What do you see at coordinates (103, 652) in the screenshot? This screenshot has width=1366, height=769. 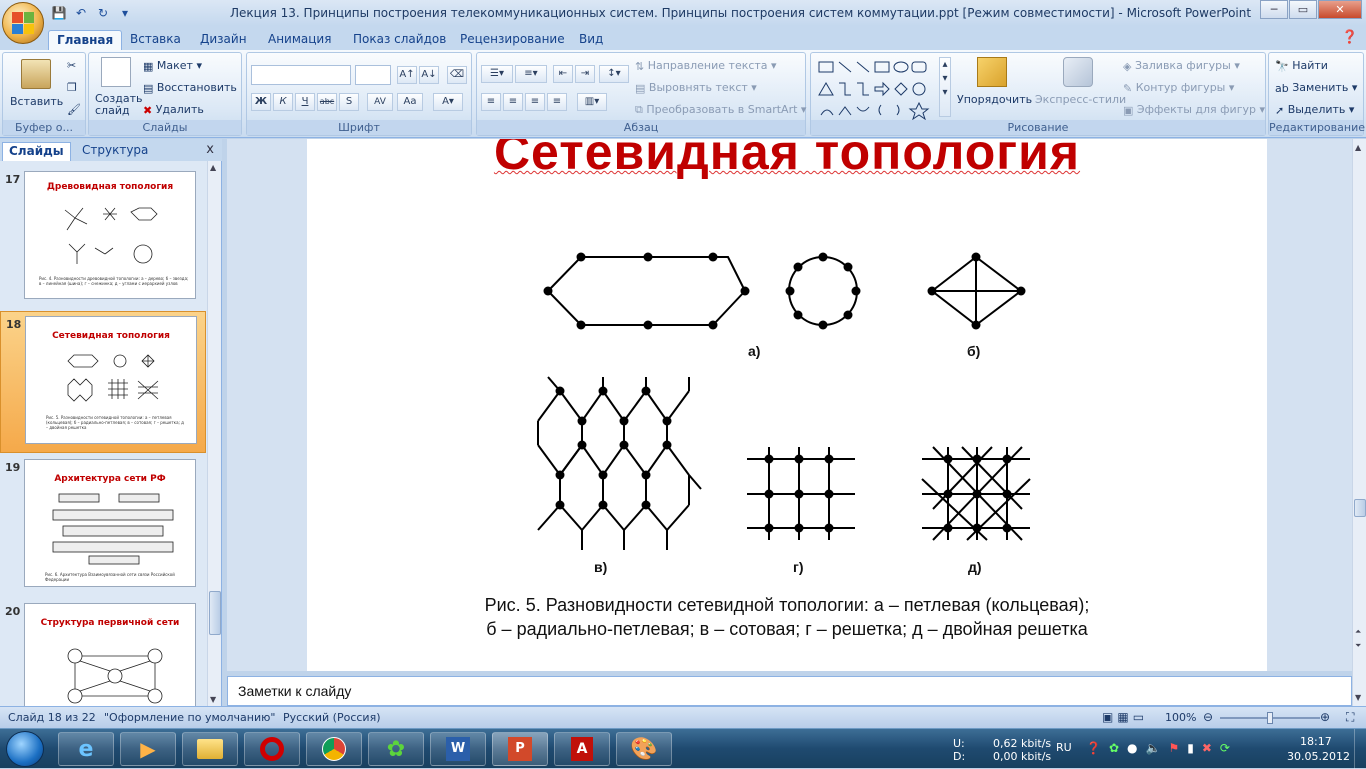 I see `slide-thumbnail-20: 20 Структура первичной сети` at bounding box center [103, 652].